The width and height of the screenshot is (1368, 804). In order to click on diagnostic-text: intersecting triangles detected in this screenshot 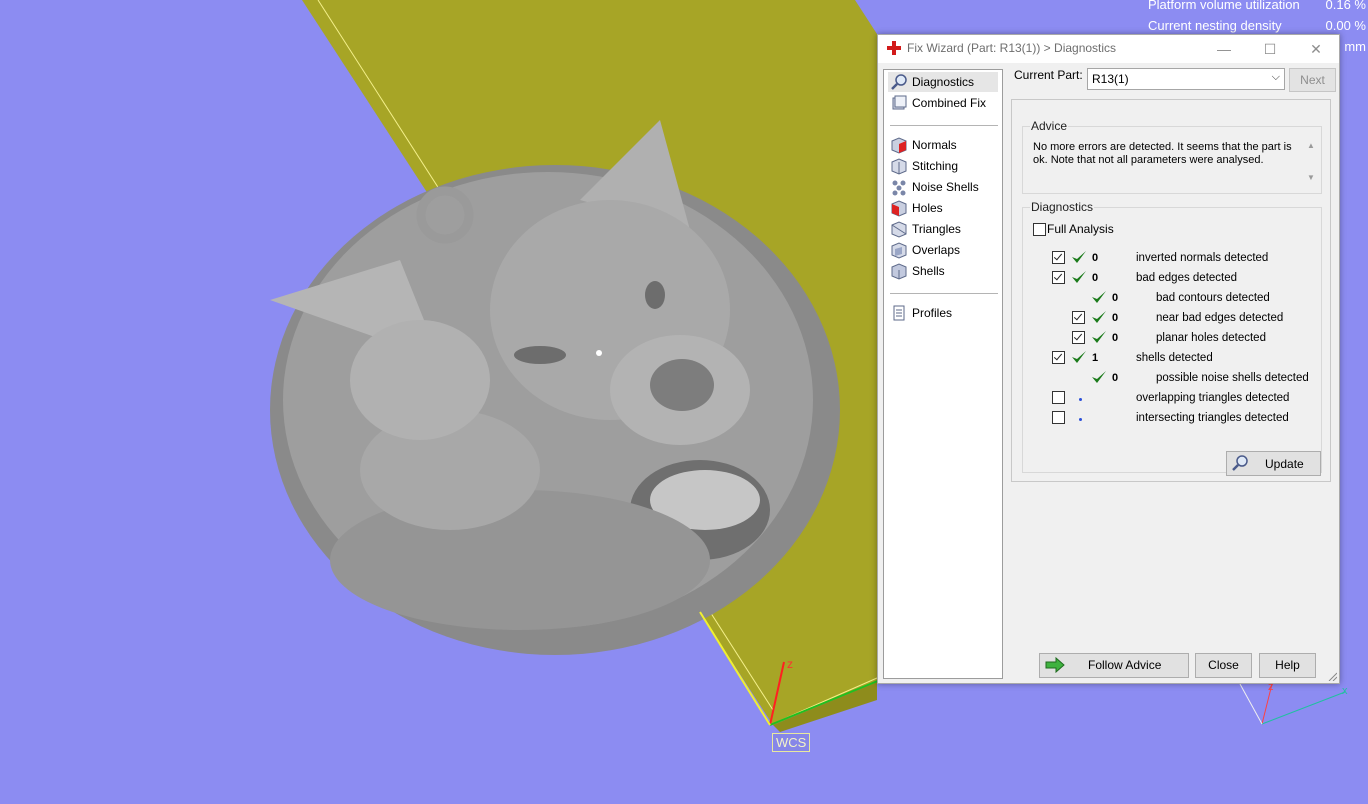, I will do `click(1212, 418)`.